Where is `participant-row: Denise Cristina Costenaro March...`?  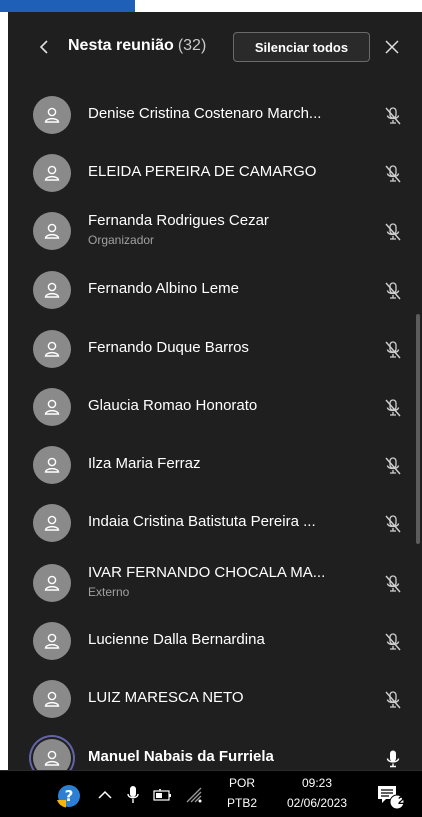 participant-row: Denise Cristina Costenaro March... is located at coordinates (208, 115).